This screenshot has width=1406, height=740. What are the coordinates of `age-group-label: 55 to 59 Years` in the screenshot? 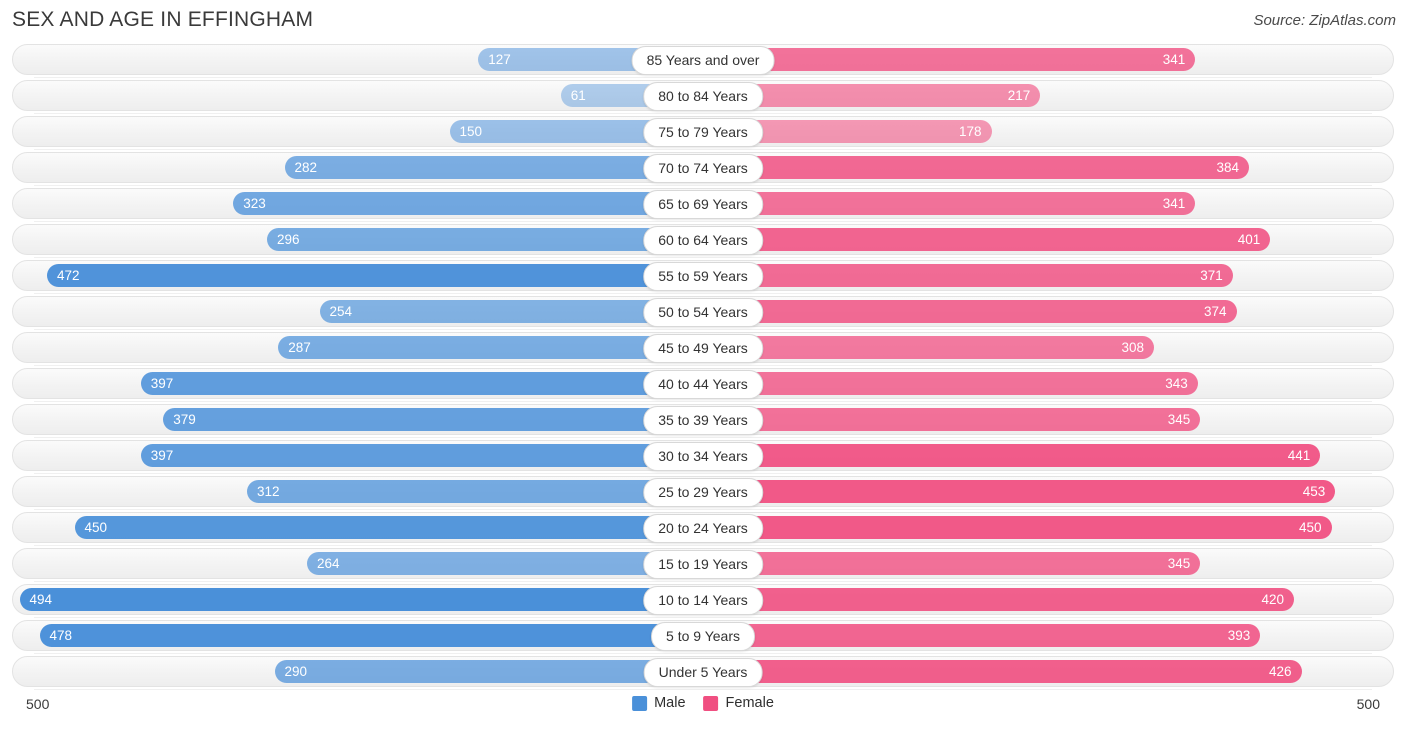 It's located at (703, 276).